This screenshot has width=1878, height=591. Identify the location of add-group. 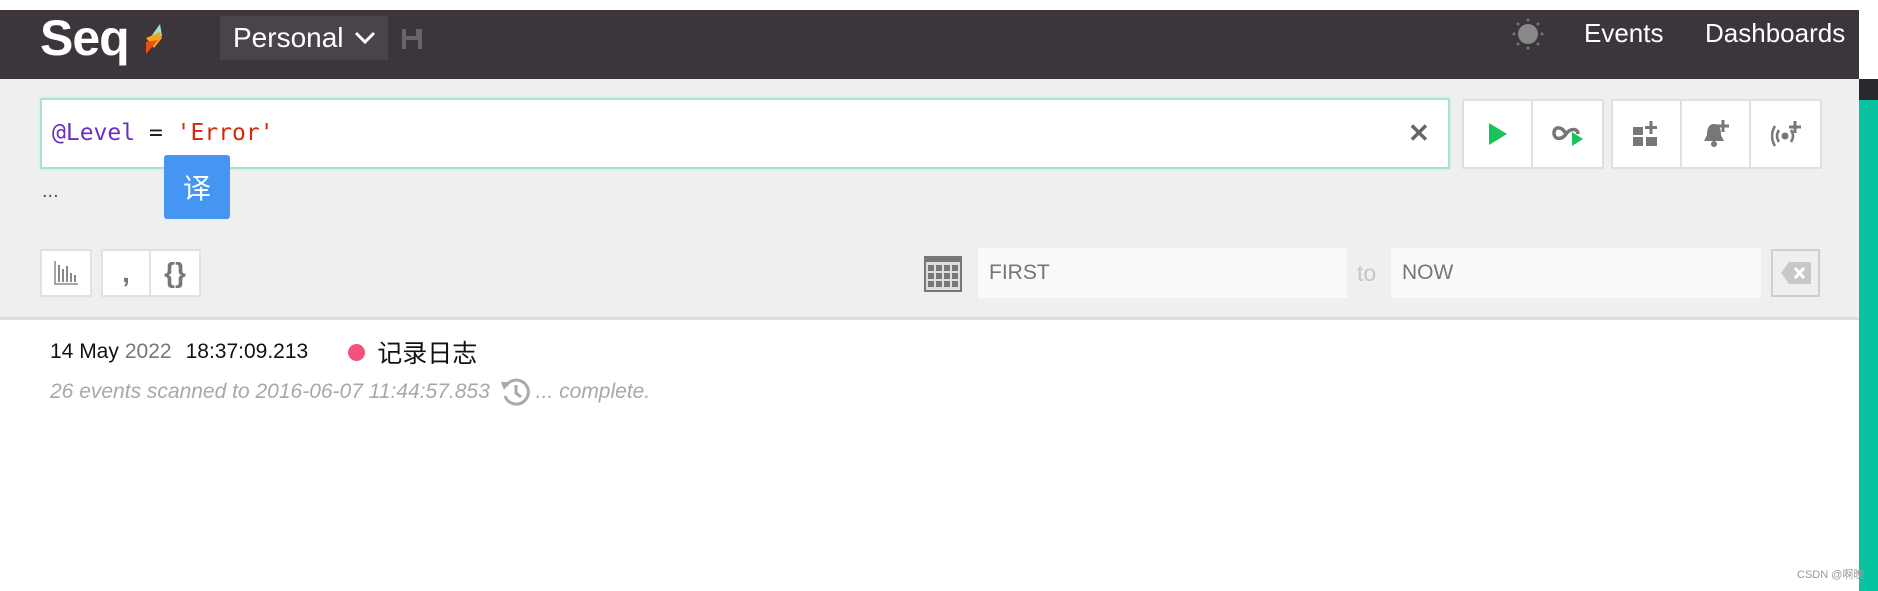
(1716, 134).